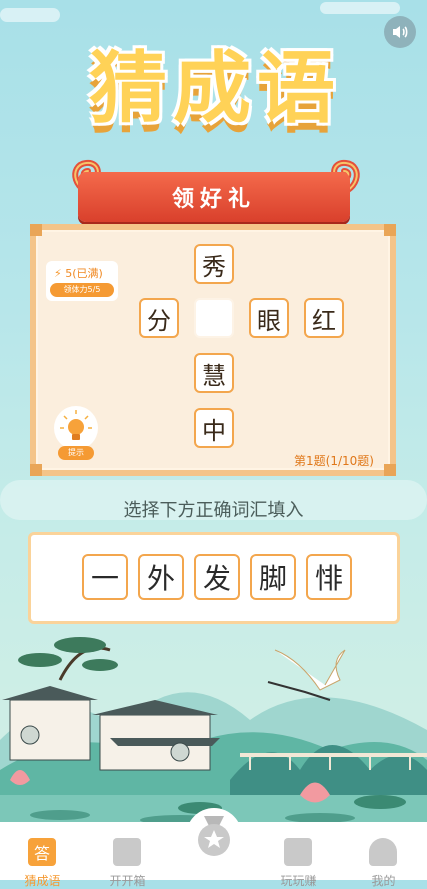 The image size is (427, 889). What do you see at coordinates (161, 577) in the screenshot?
I see `option-button: 外` at bounding box center [161, 577].